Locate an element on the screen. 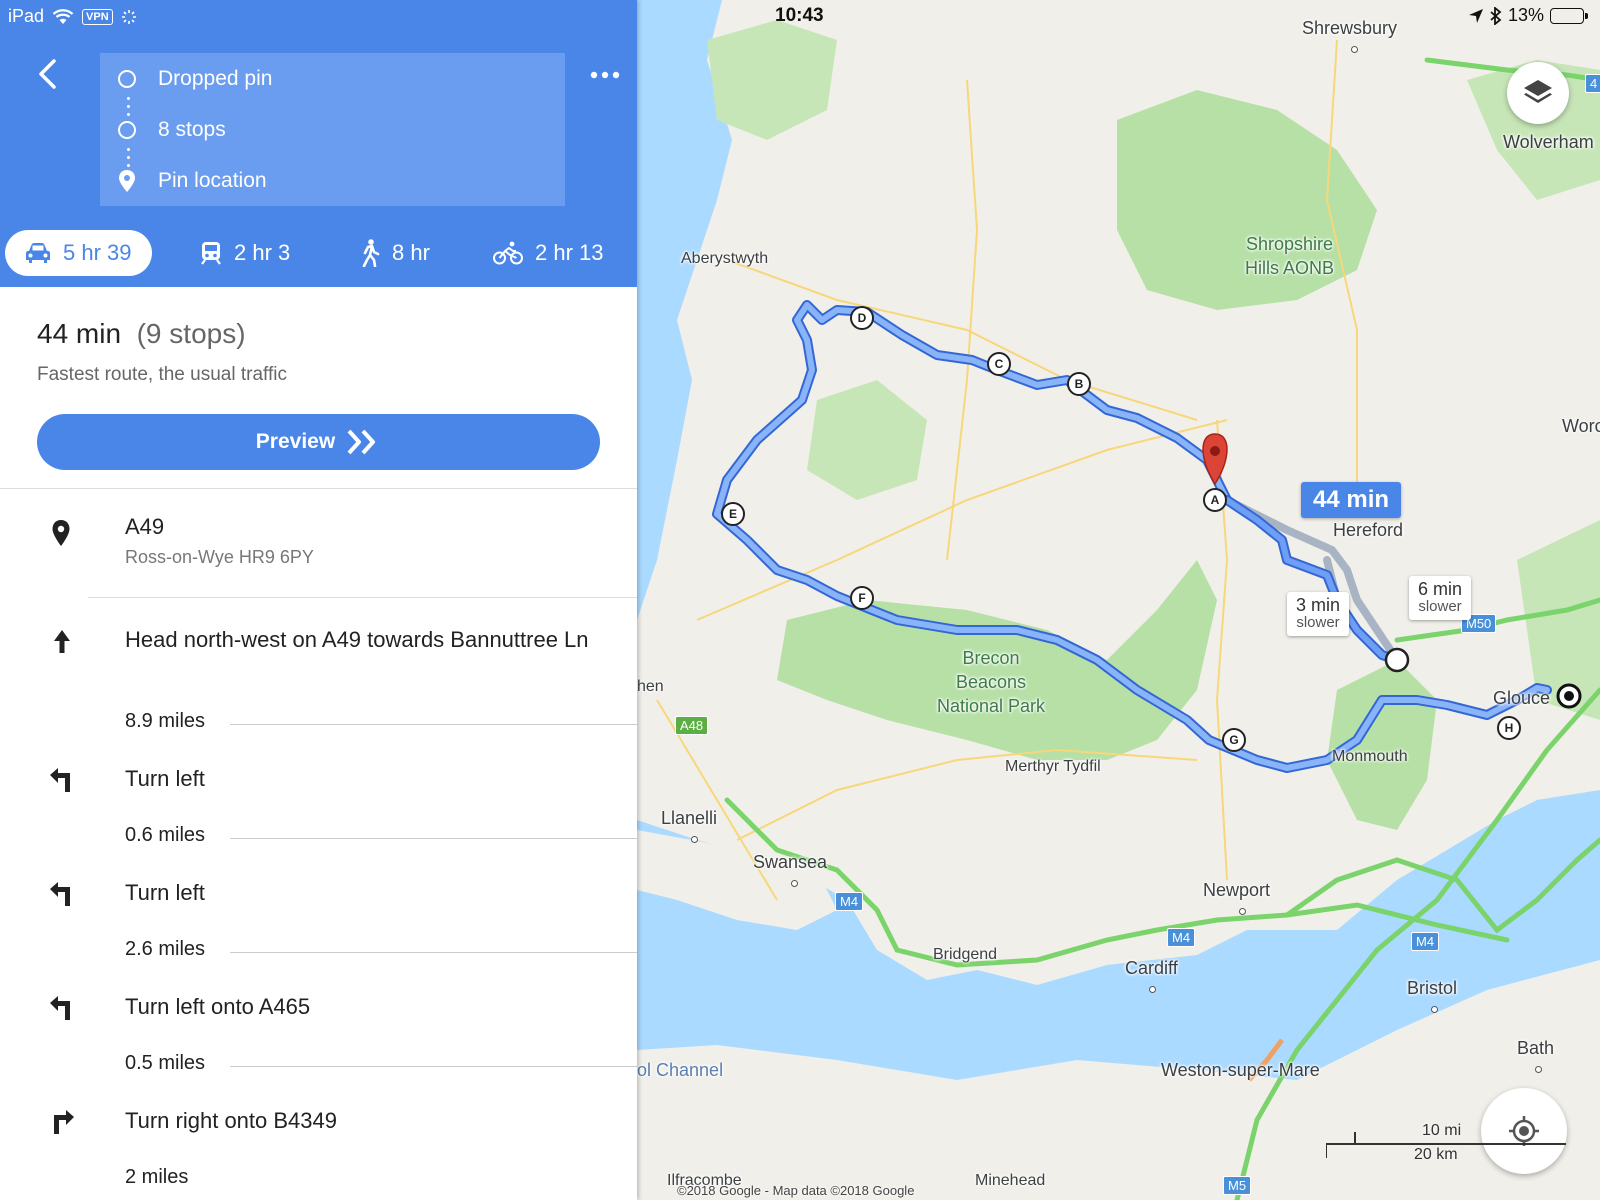 This screenshot has height=1200, width=1600. waypoint-destination: Pin location is located at coordinates (192, 181).